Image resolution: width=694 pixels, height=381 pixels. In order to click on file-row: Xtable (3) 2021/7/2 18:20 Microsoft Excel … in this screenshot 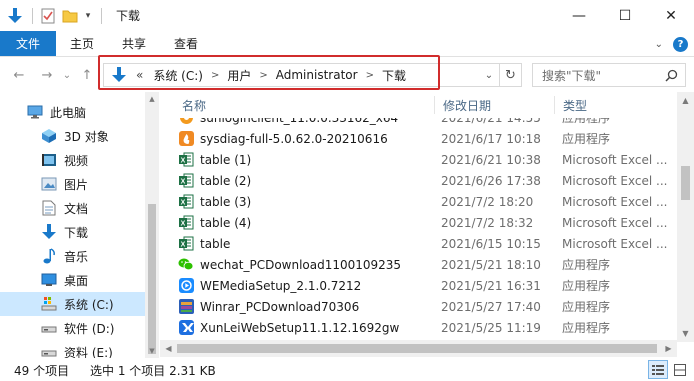, I will do `click(427, 201)`.